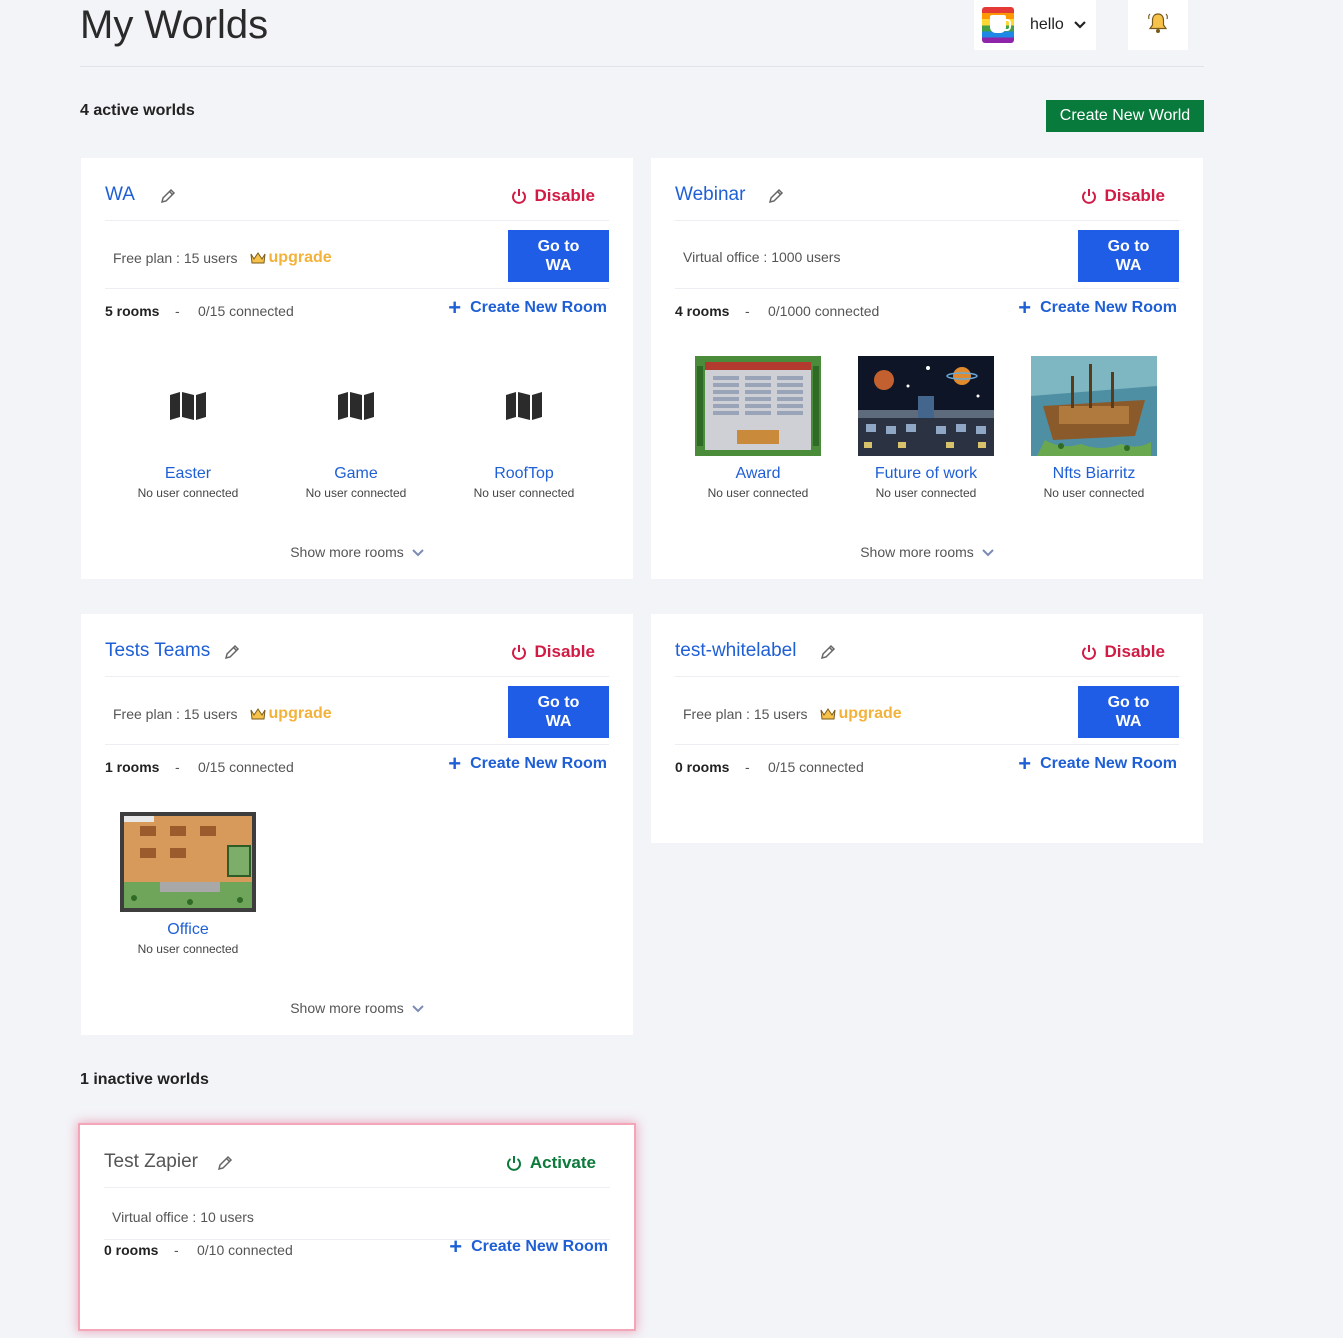 This screenshot has height=1338, width=1343. What do you see at coordinates (524, 474) in the screenshot?
I see `room-name: RoofTop` at bounding box center [524, 474].